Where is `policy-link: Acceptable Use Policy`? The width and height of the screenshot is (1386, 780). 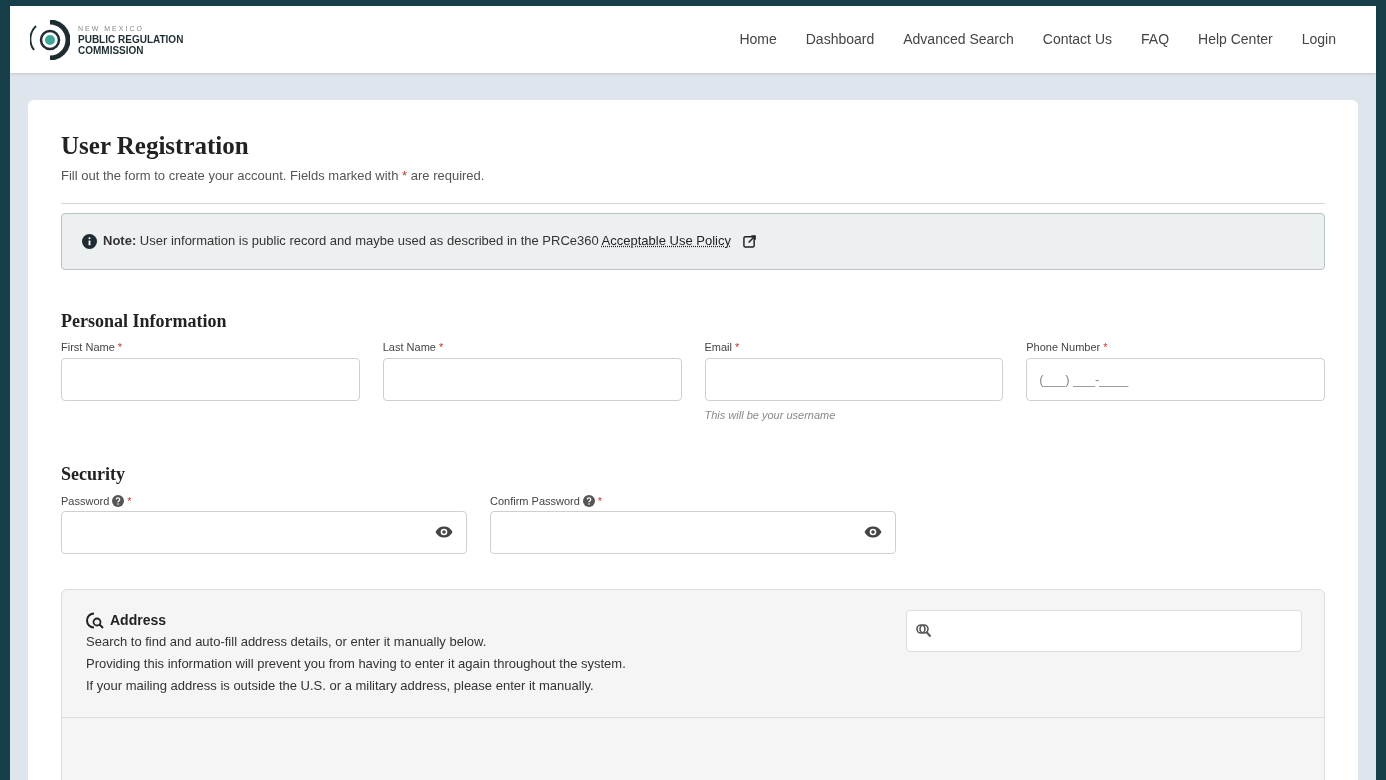 policy-link: Acceptable Use Policy is located at coordinates (666, 241).